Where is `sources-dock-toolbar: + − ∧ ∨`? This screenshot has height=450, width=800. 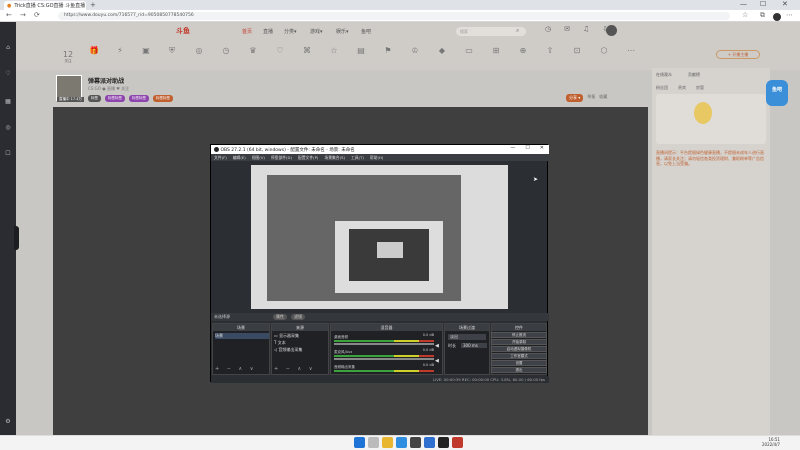
sources-dock-toolbar: + − ∧ ∨ is located at coordinates (294, 369).